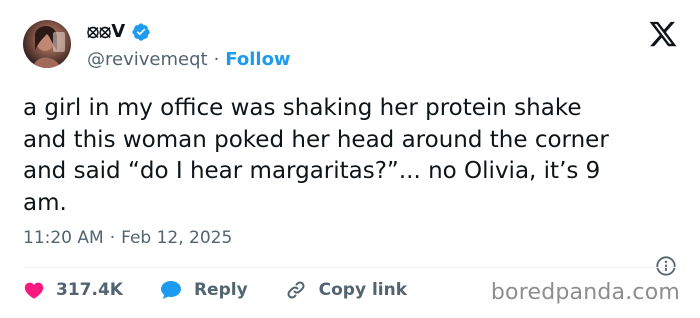 The image size is (700, 318). What do you see at coordinates (34, 290) in the screenshot?
I see `heart-icon` at bounding box center [34, 290].